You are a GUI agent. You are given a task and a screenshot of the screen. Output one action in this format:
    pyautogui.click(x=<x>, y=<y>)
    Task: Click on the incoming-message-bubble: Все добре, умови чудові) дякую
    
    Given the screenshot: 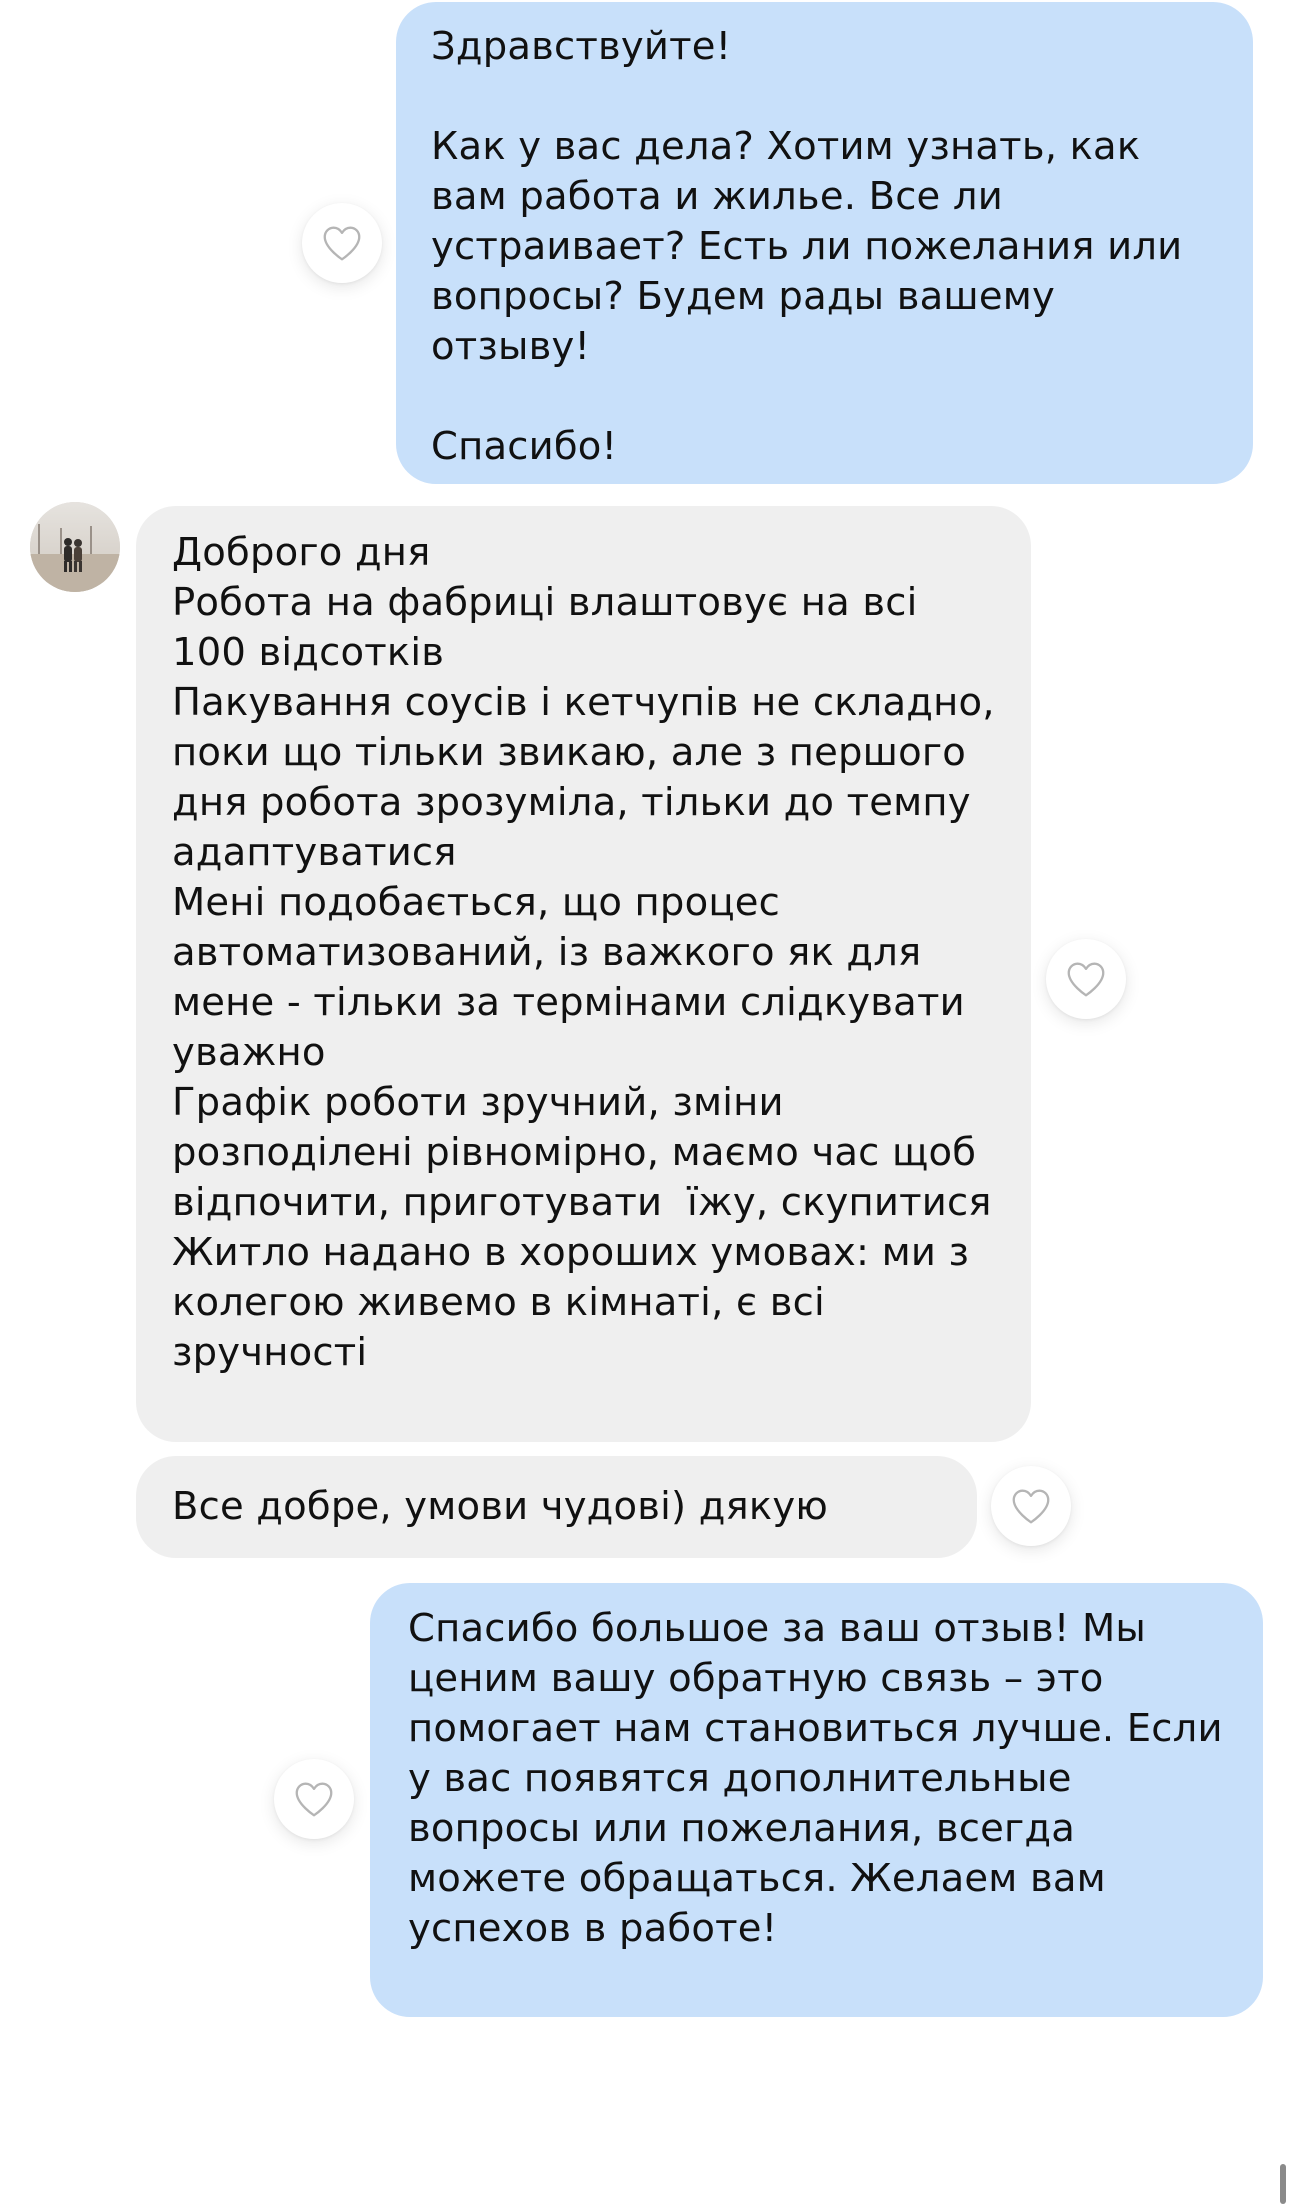 What is the action you would take?
    pyautogui.click(x=556, y=1507)
    